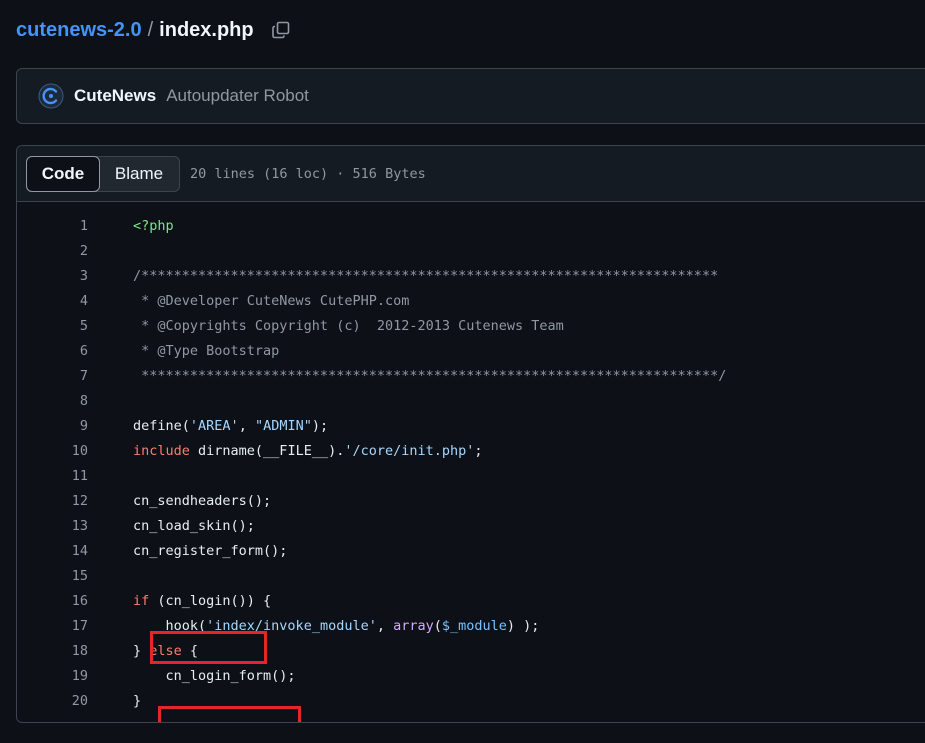 The image size is (925, 743). What do you see at coordinates (206, 350) in the screenshot?
I see `code-text: * @Type Bootstrap` at bounding box center [206, 350].